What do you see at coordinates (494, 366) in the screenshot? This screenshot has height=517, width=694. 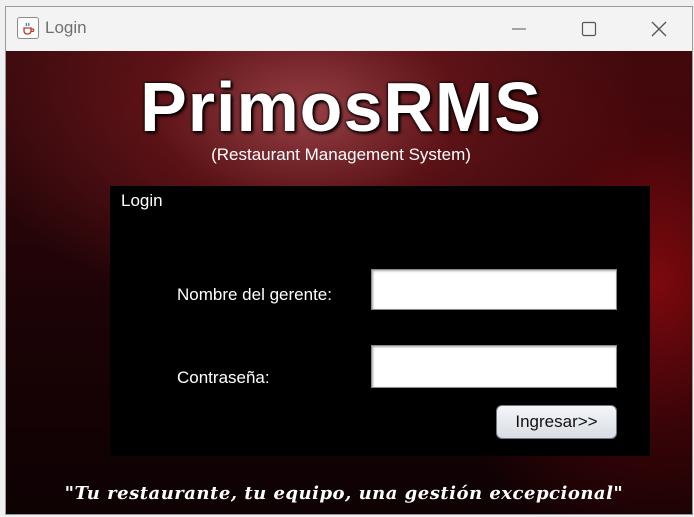 I see `password-input` at bounding box center [494, 366].